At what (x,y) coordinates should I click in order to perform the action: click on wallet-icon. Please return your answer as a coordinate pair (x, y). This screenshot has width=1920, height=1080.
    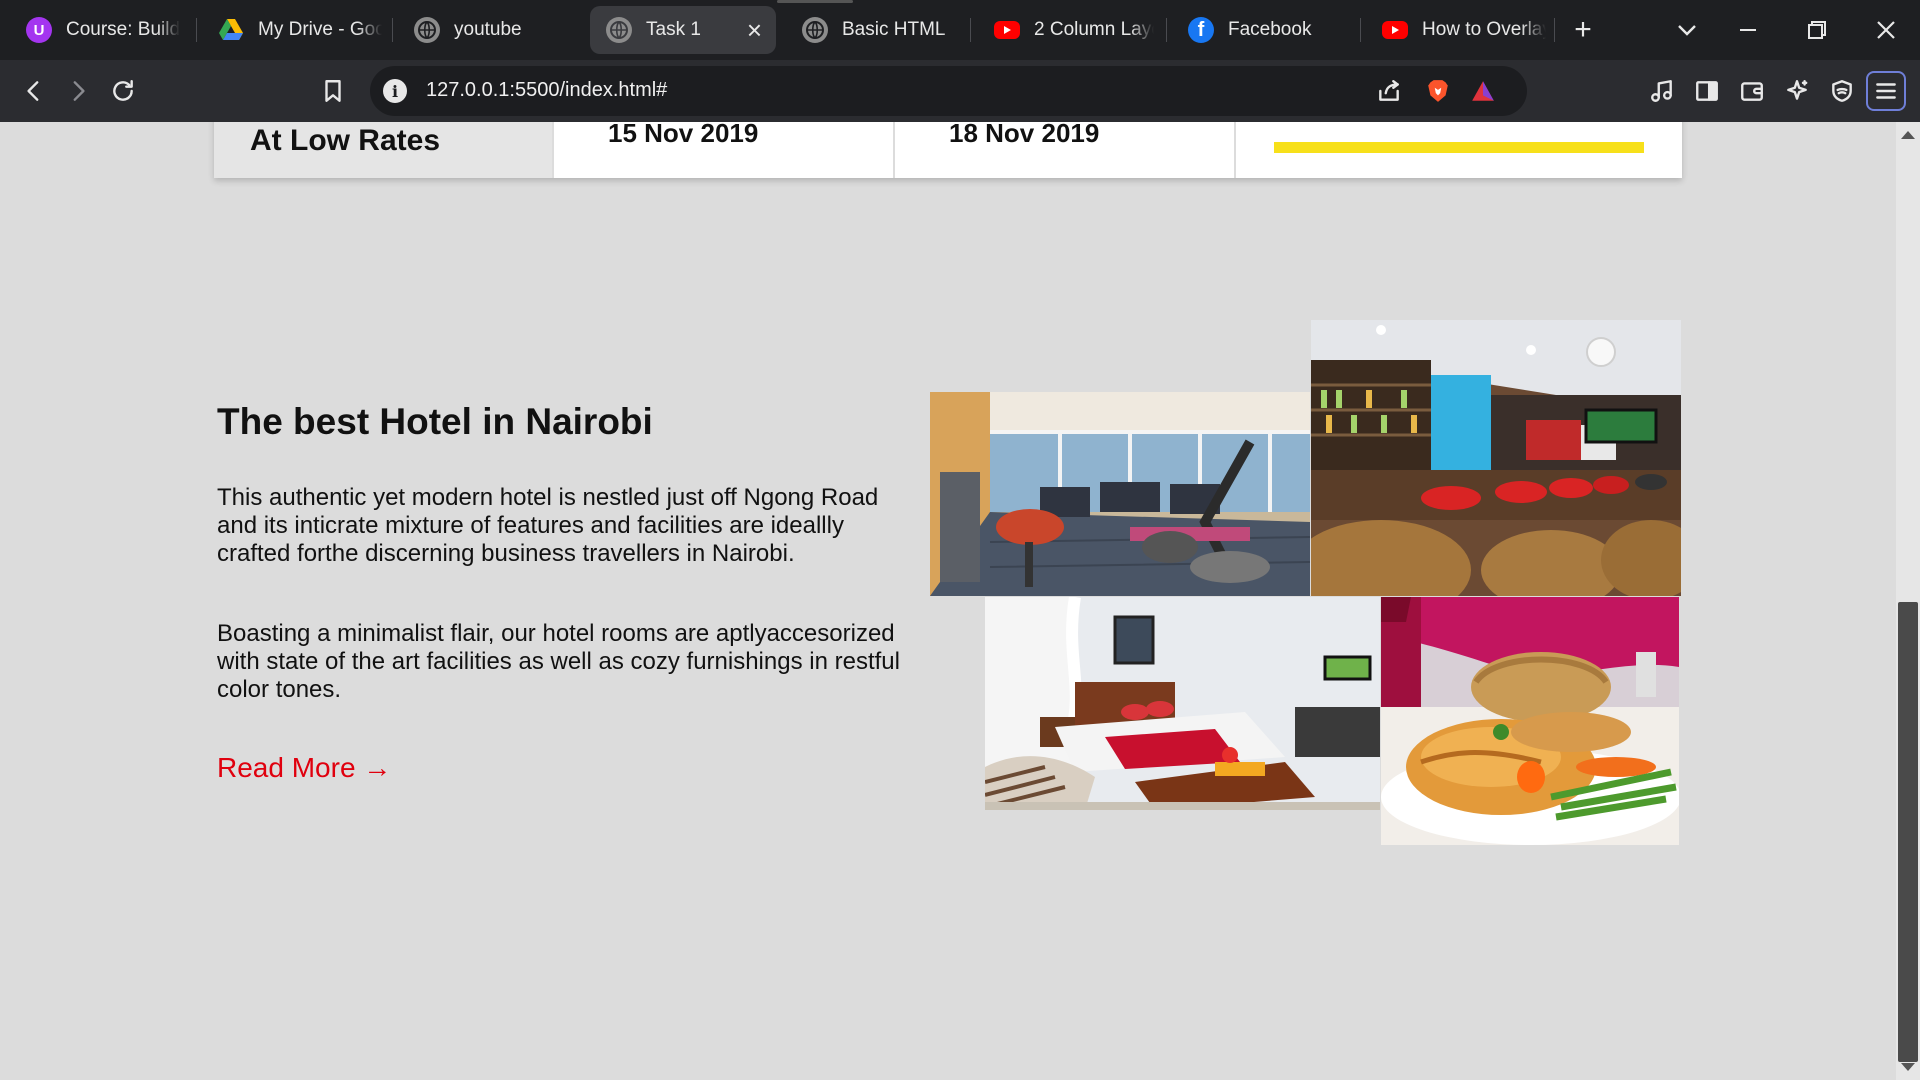
    Looking at the image, I should click on (1752, 91).